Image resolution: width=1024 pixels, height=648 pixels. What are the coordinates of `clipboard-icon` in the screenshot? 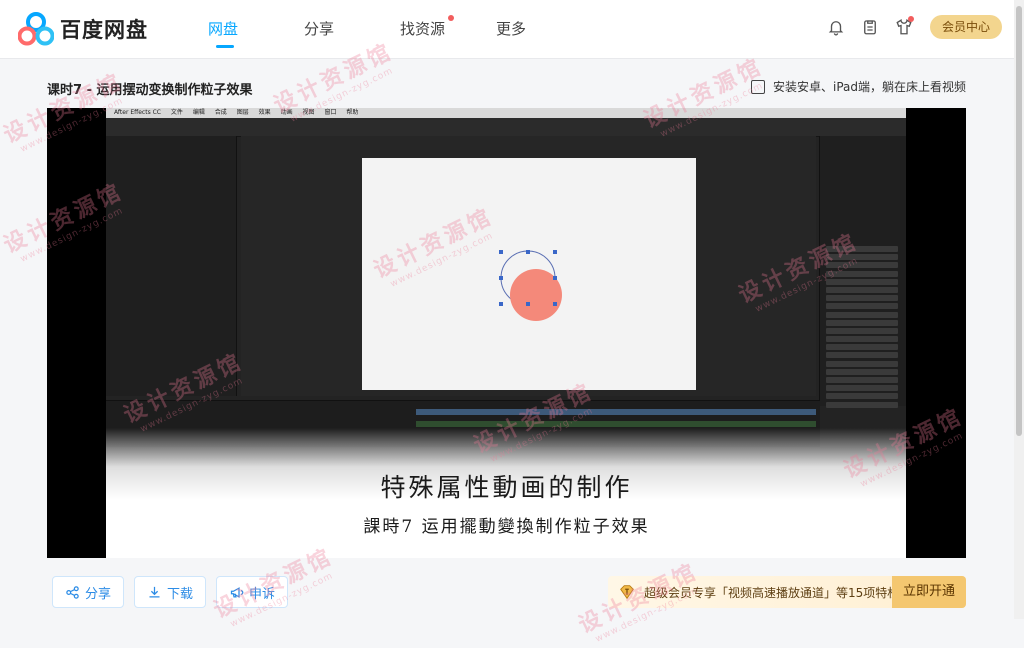 It's located at (870, 27).